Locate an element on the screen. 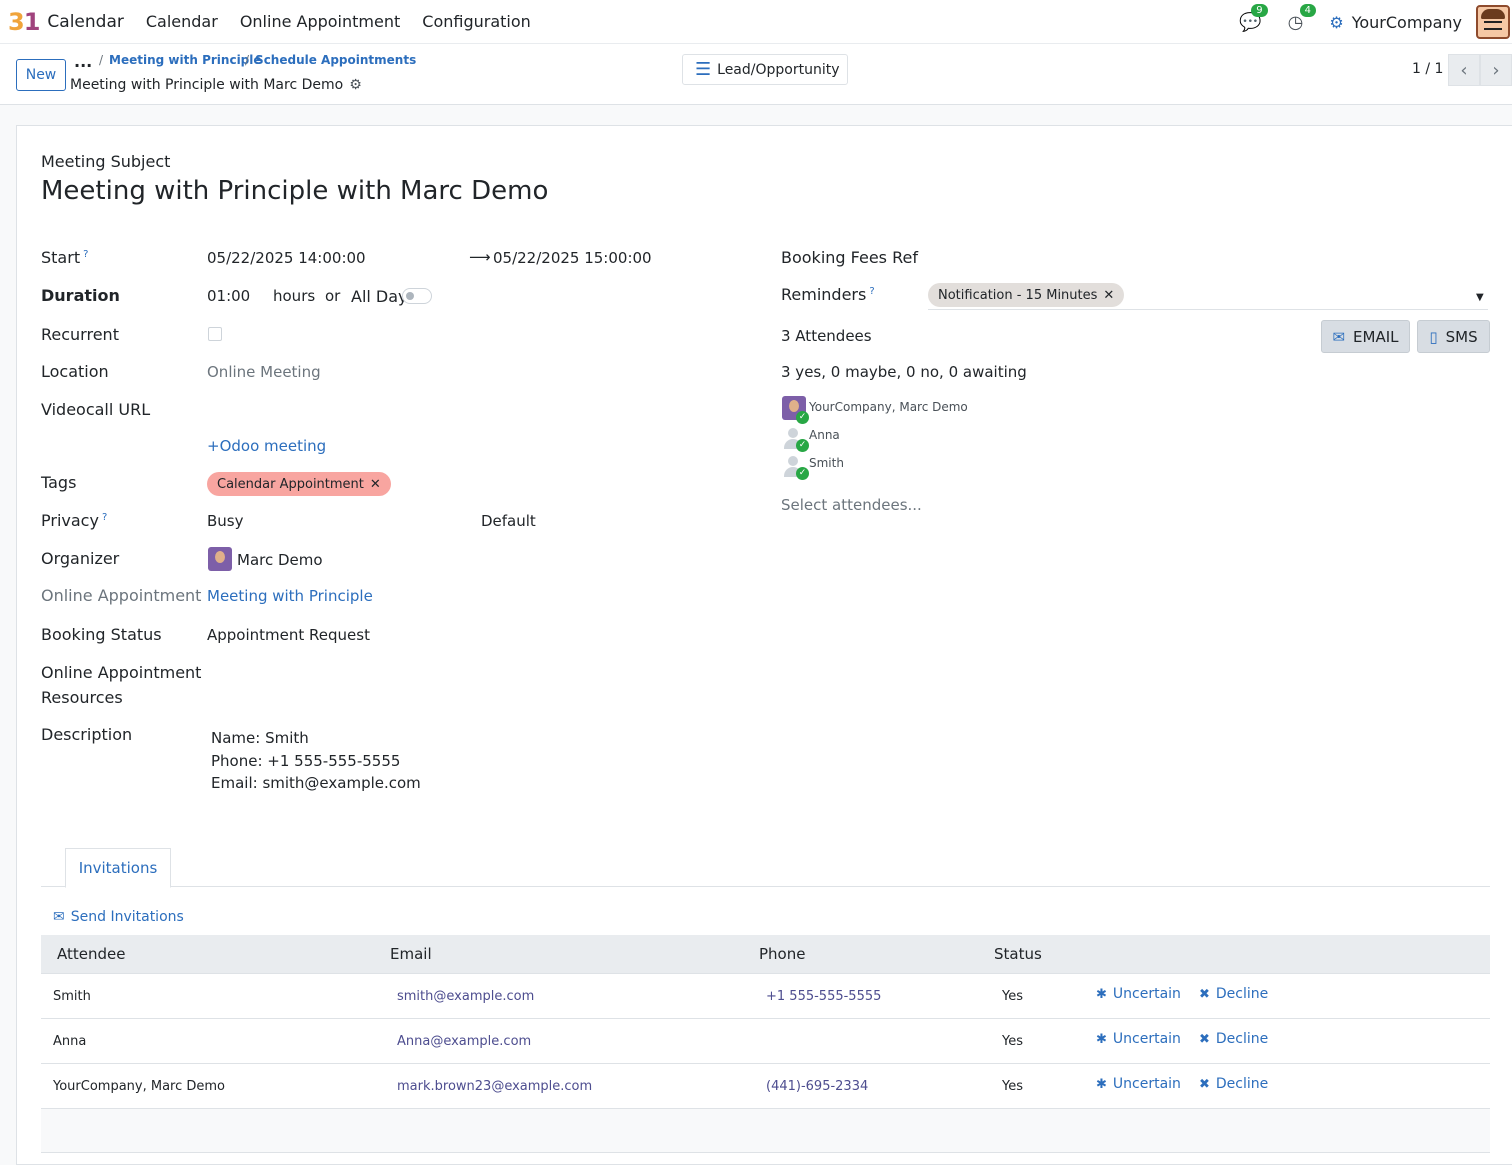 The height and width of the screenshot is (1165, 1512). cell-phone: (441)-695-2334 is located at coordinates (817, 1086).